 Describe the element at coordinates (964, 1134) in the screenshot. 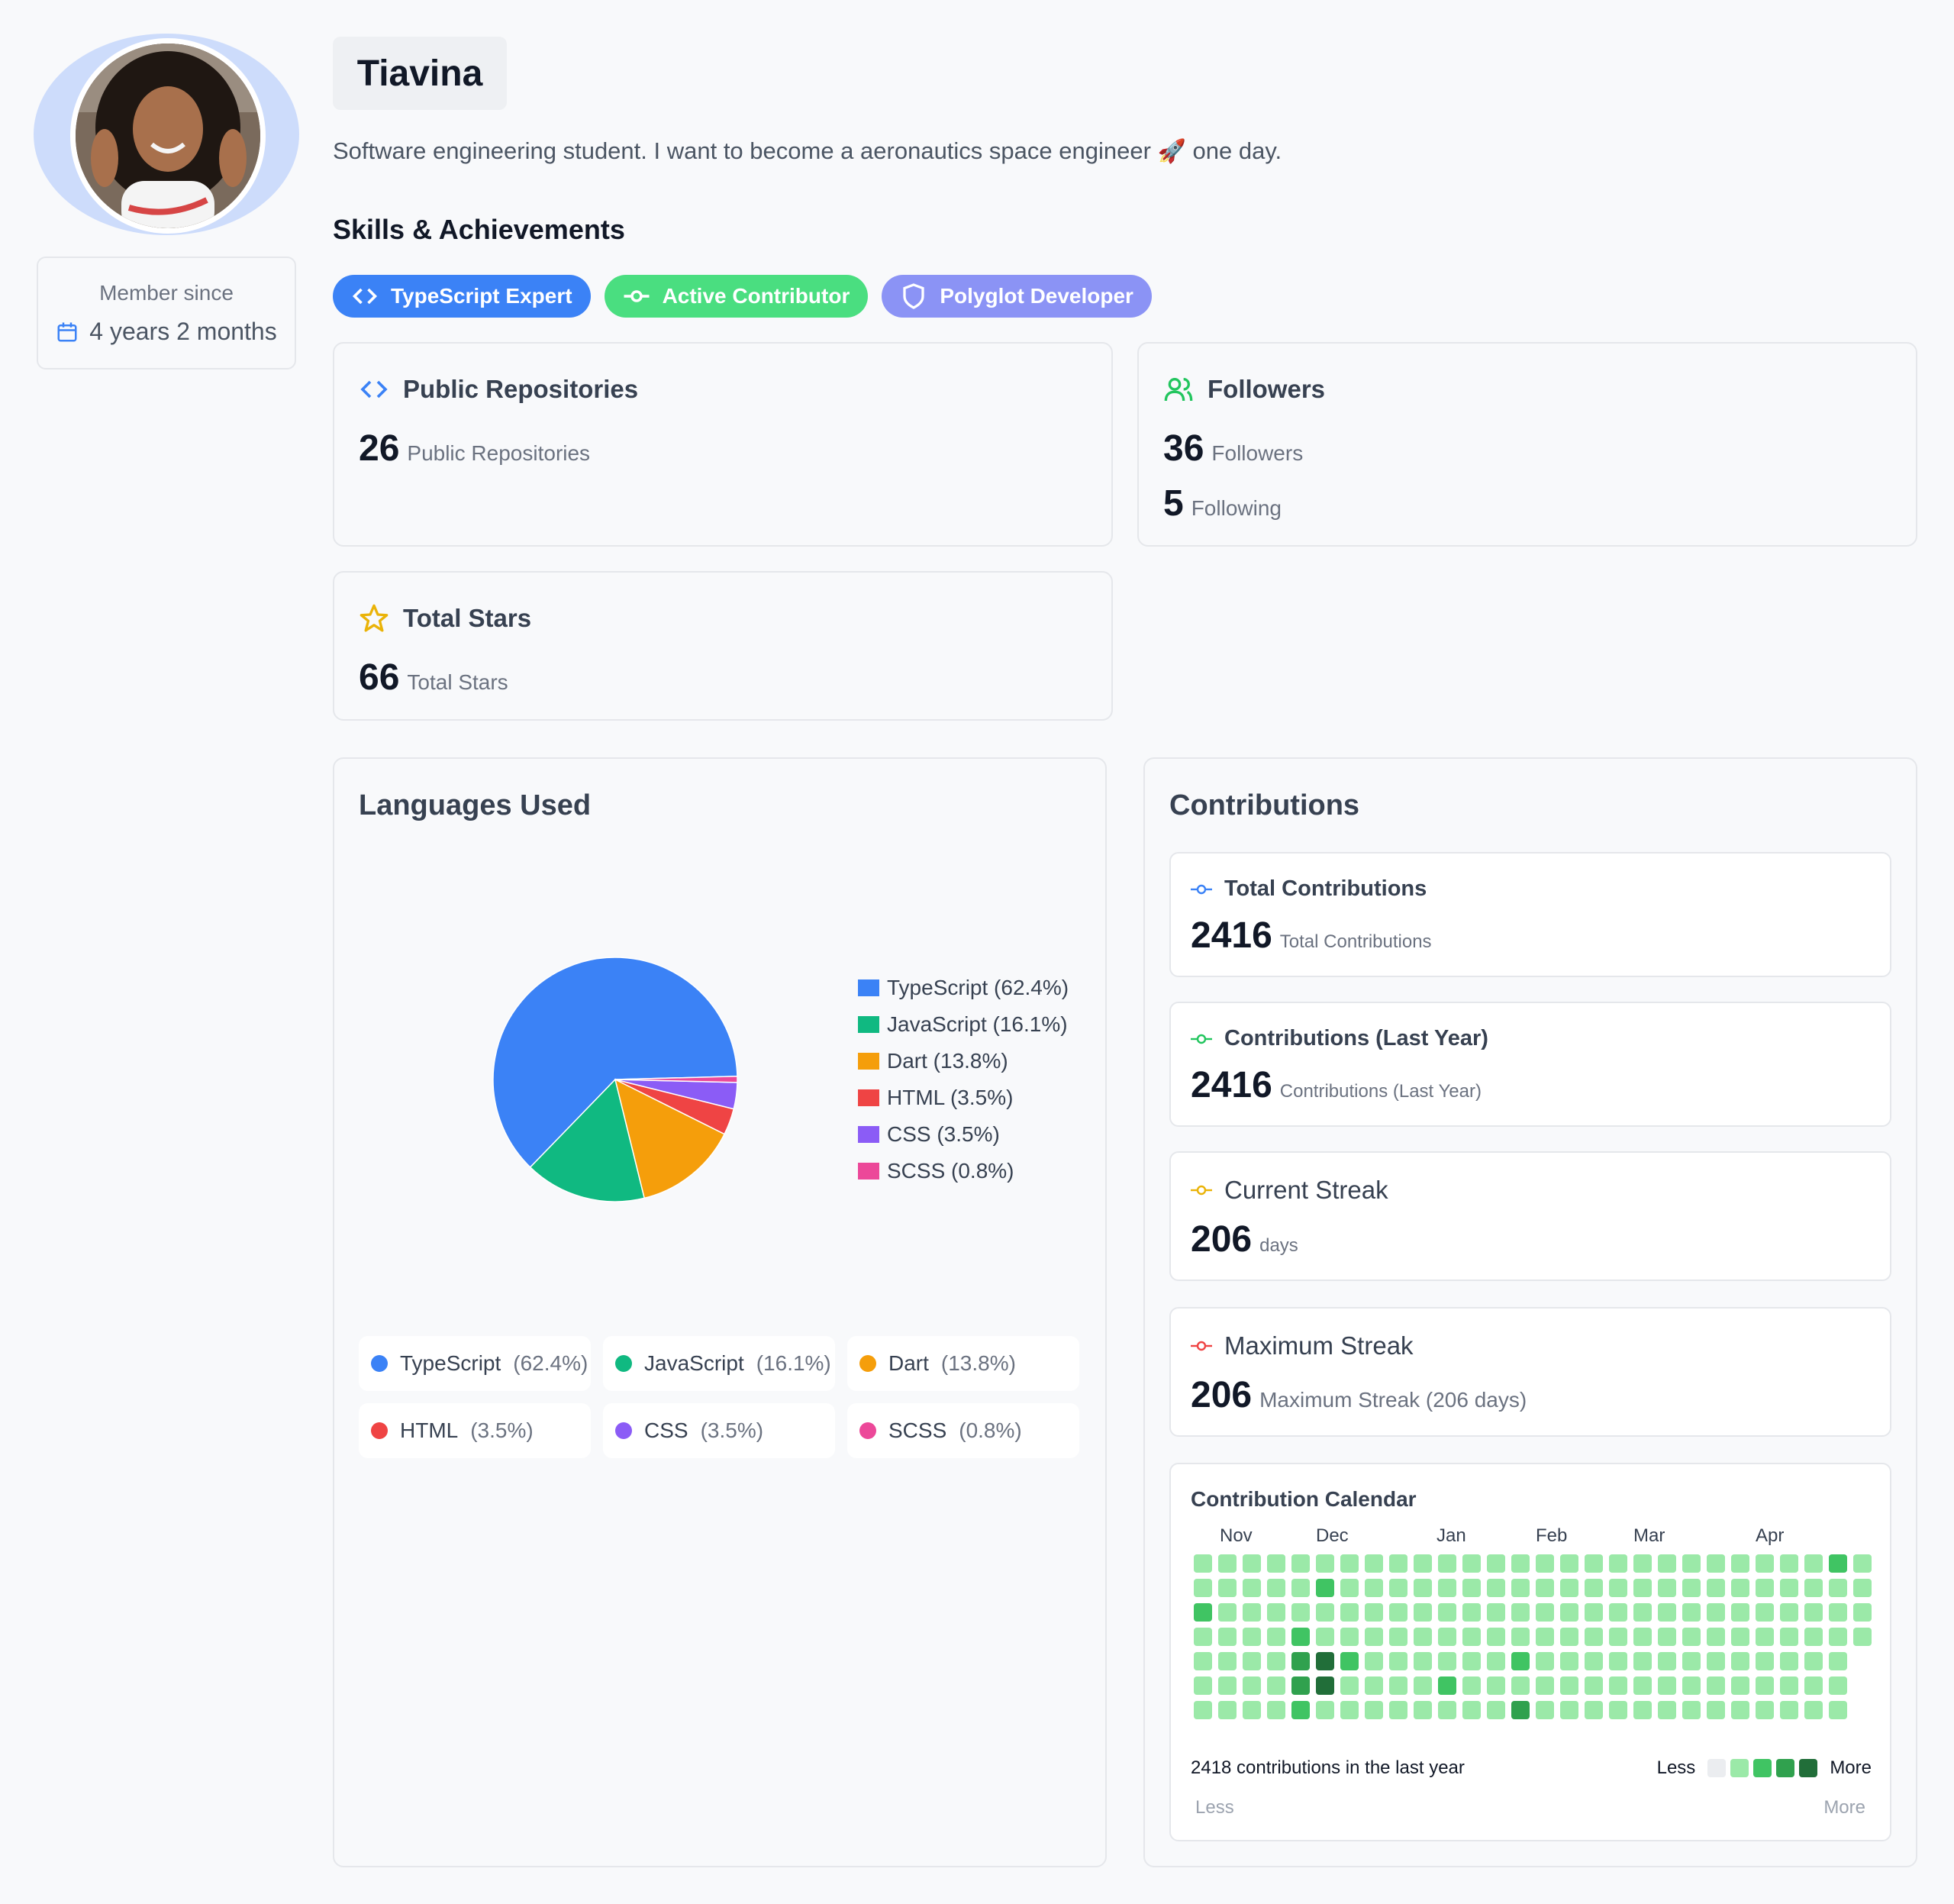

I see `legend-item: CSS (3.5%)` at that location.